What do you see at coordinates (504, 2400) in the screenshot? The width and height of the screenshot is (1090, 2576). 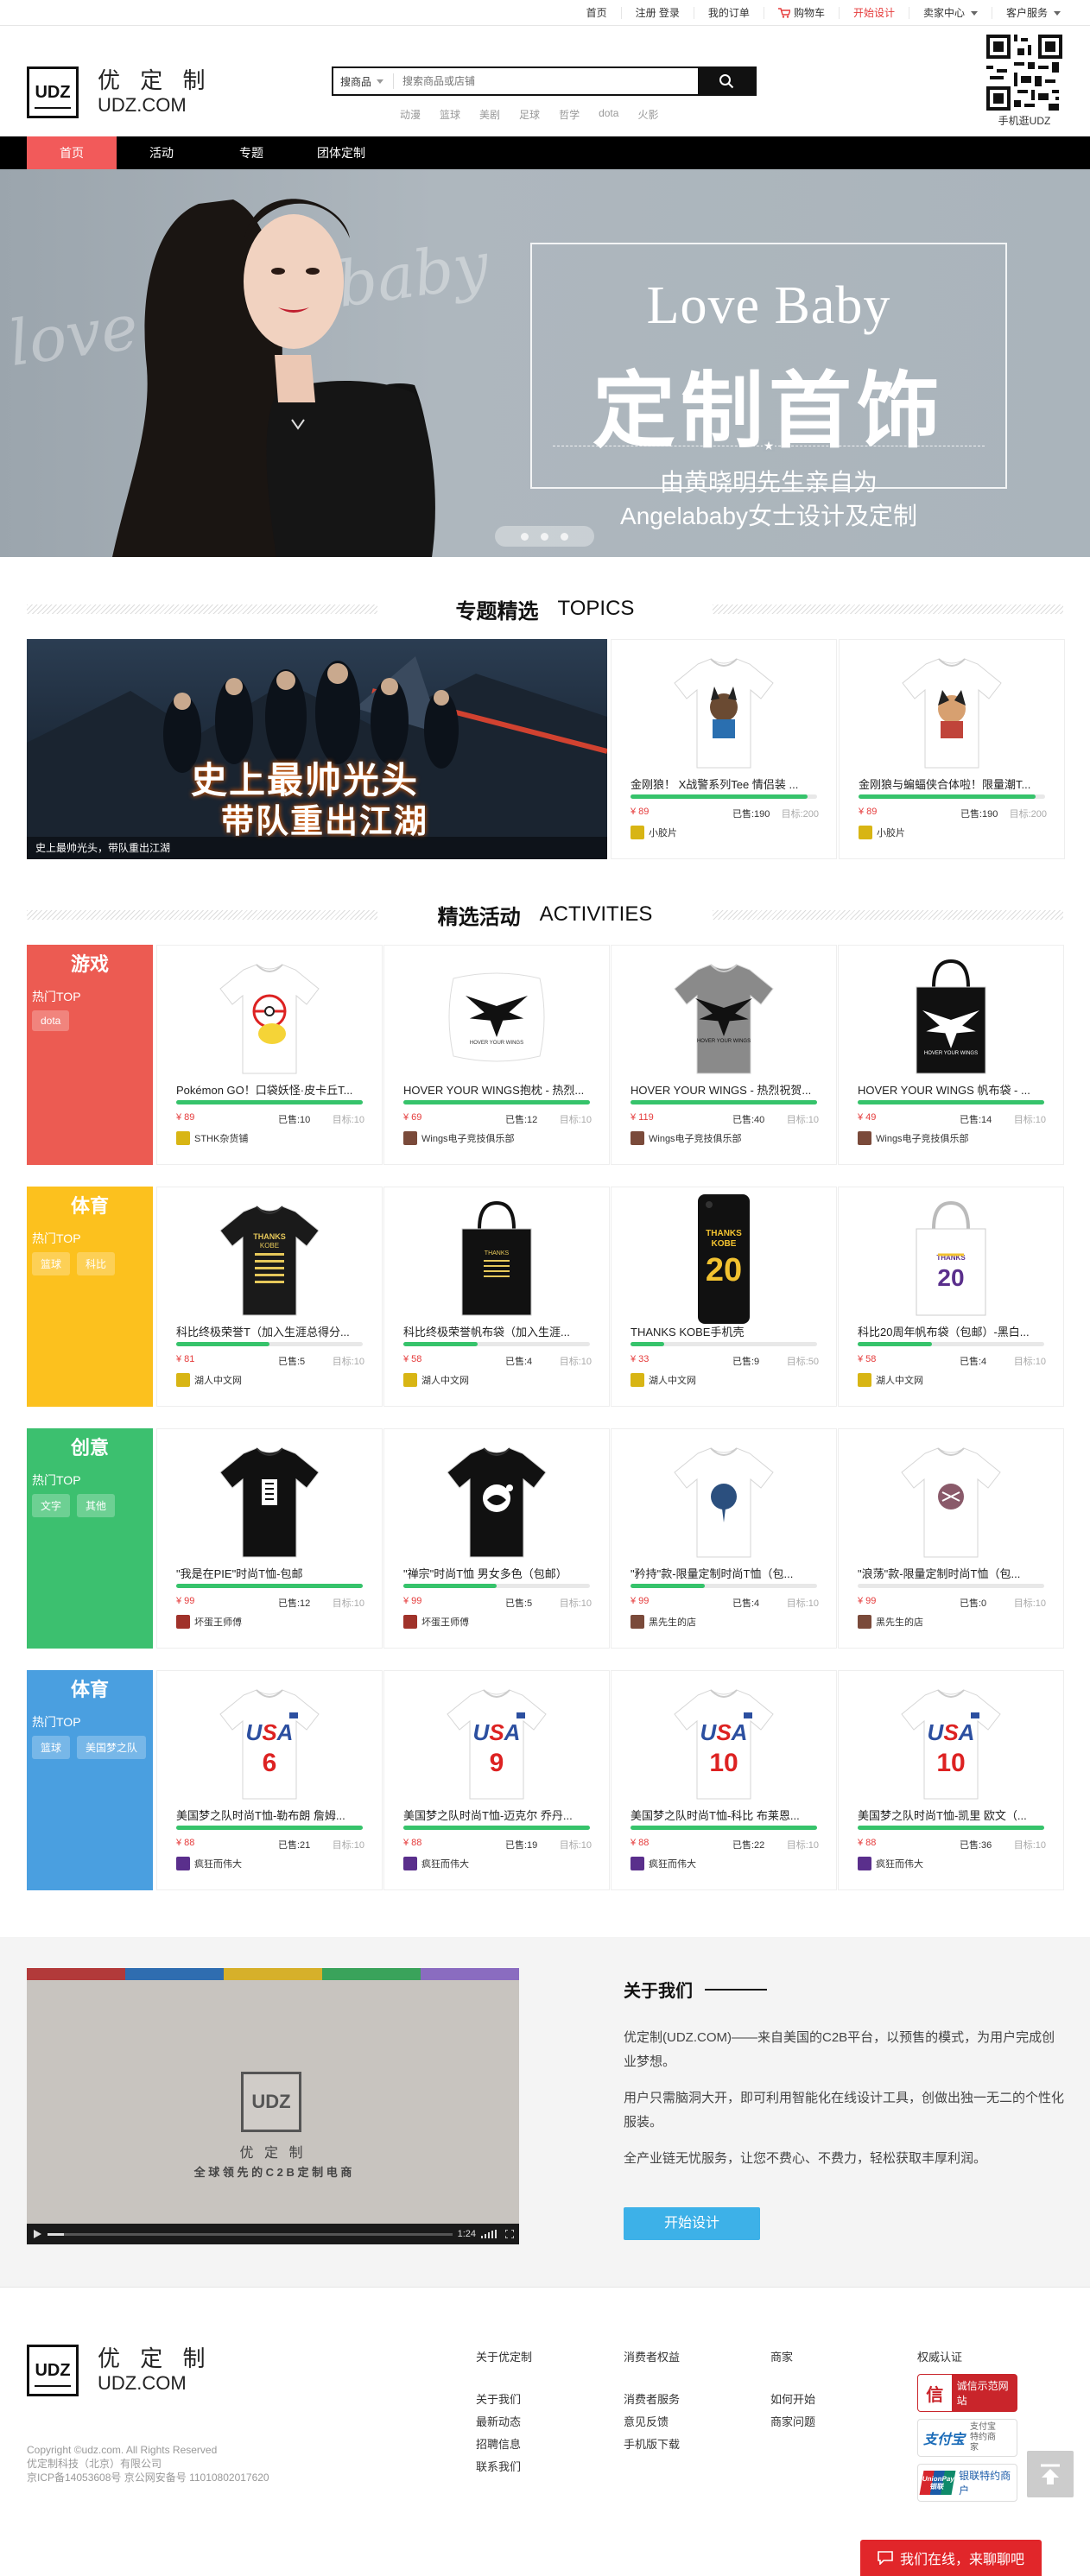 I see `footer-link: 关于我们` at bounding box center [504, 2400].